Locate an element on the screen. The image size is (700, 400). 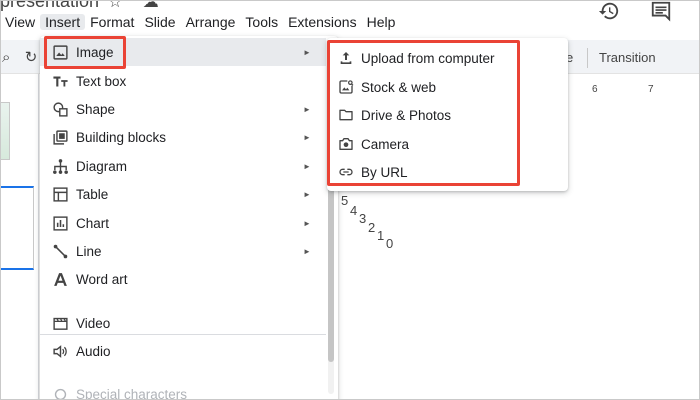
title-icons: ☆ ☁ is located at coordinates (141, 6).